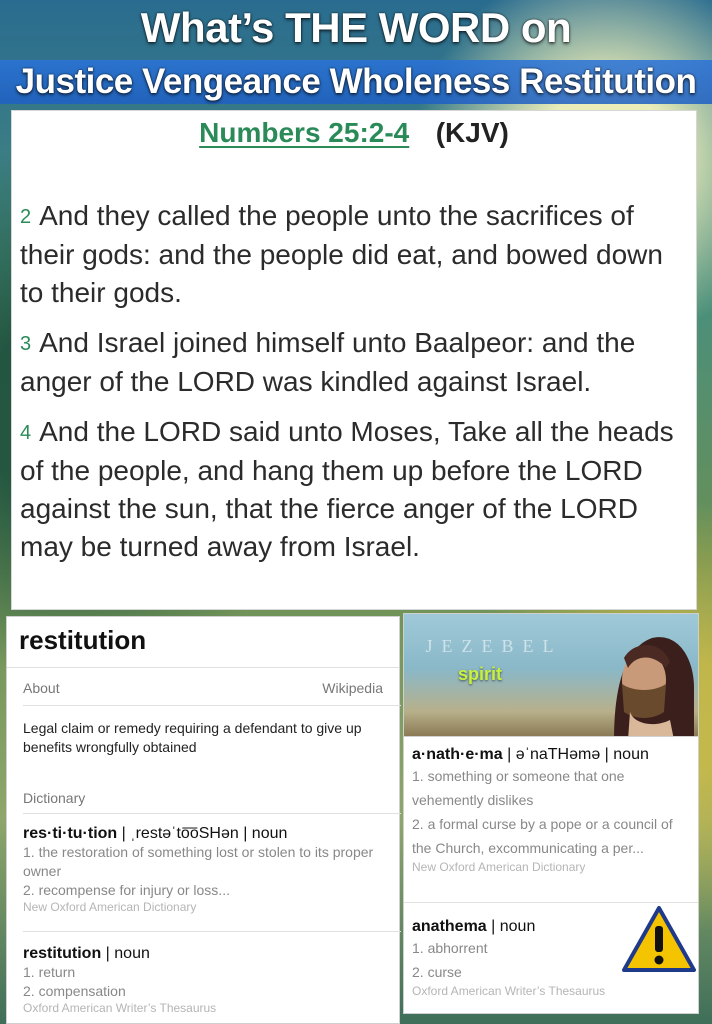 The image size is (712, 1024). I want to click on image-title: JEZEBEL, so click(494, 646).